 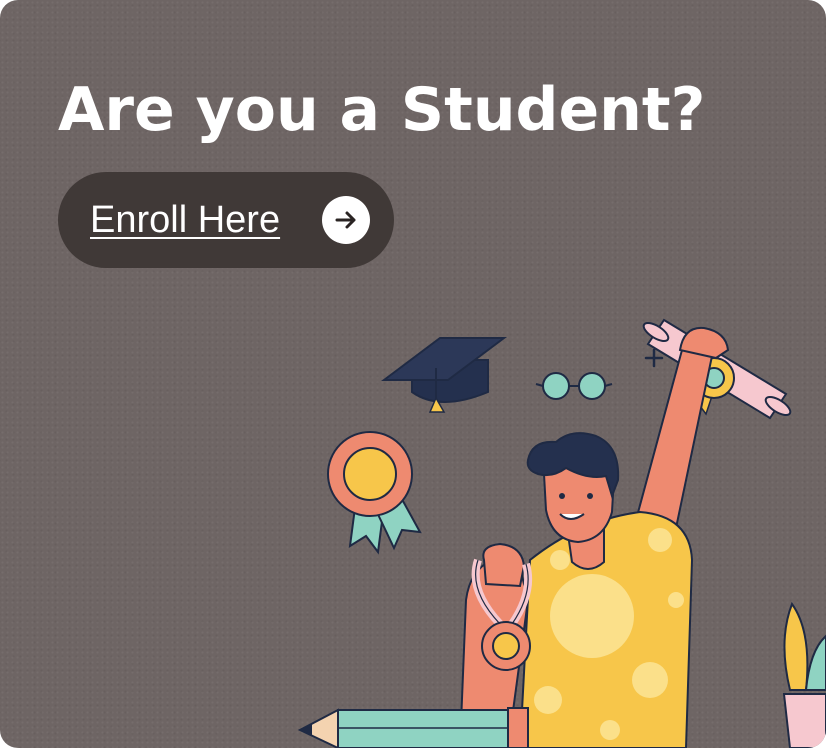 What do you see at coordinates (654, 358) in the screenshot?
I see `sparkle-icon` at bounding box center [654, 358].